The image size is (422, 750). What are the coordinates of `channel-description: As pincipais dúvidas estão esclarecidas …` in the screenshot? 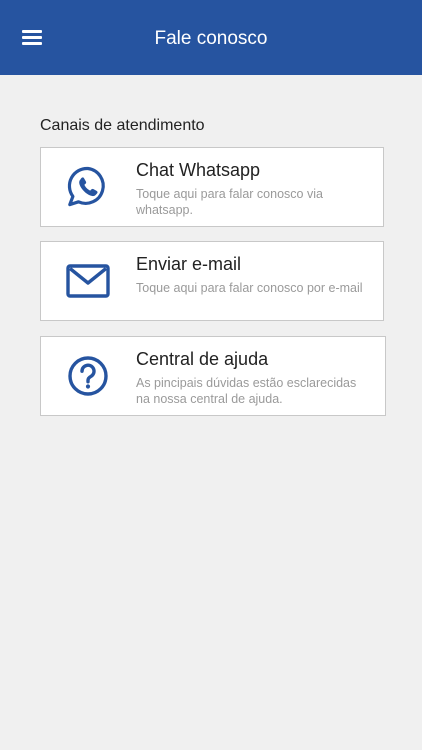 It's located at (246, 391).